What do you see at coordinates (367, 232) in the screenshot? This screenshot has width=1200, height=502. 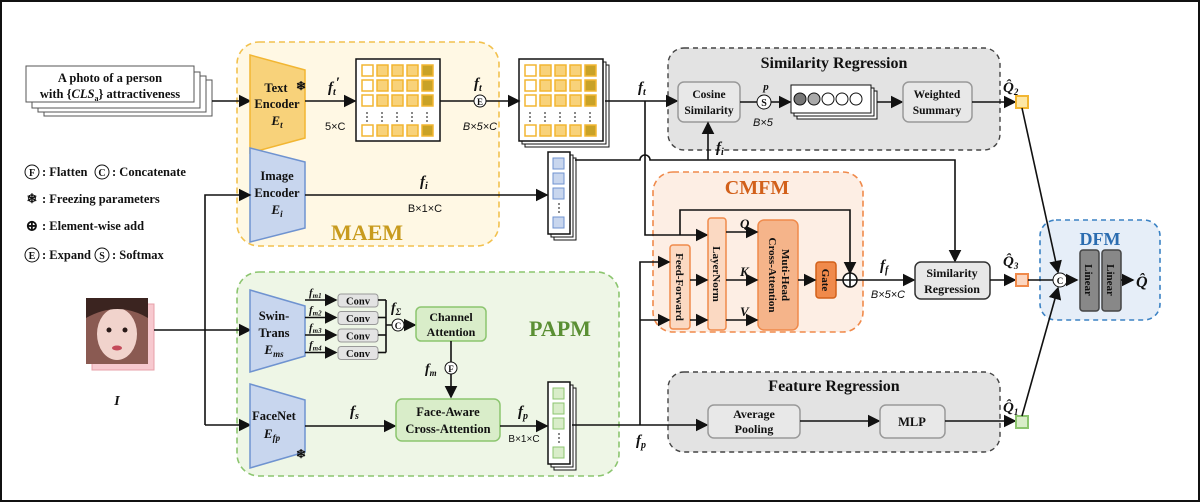 I see `maem-title: MAEM` at bounding box center [367, 232].